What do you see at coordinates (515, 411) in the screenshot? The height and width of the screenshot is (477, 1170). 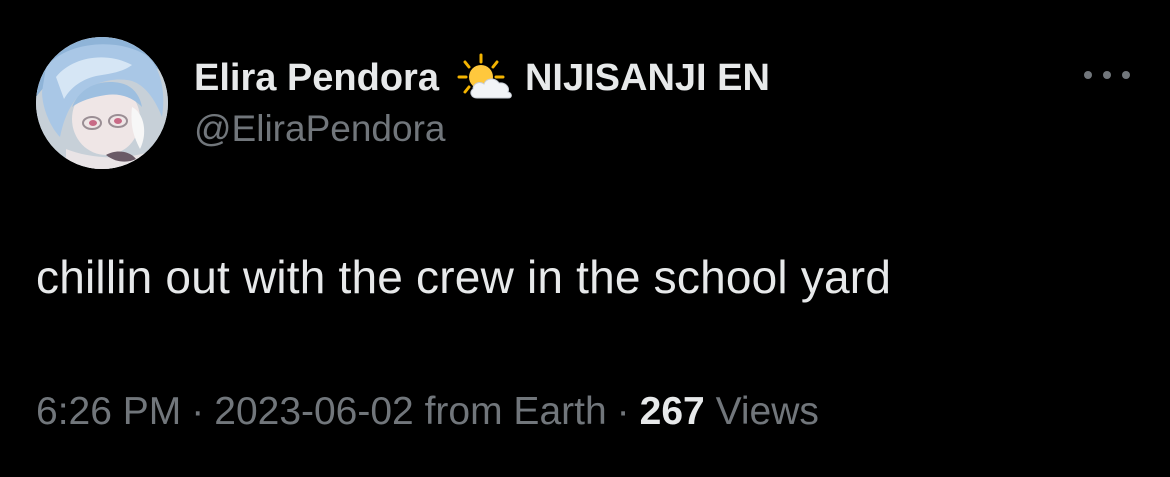 I see `tweet-source: from Earth` at bounding box center [515, 411].